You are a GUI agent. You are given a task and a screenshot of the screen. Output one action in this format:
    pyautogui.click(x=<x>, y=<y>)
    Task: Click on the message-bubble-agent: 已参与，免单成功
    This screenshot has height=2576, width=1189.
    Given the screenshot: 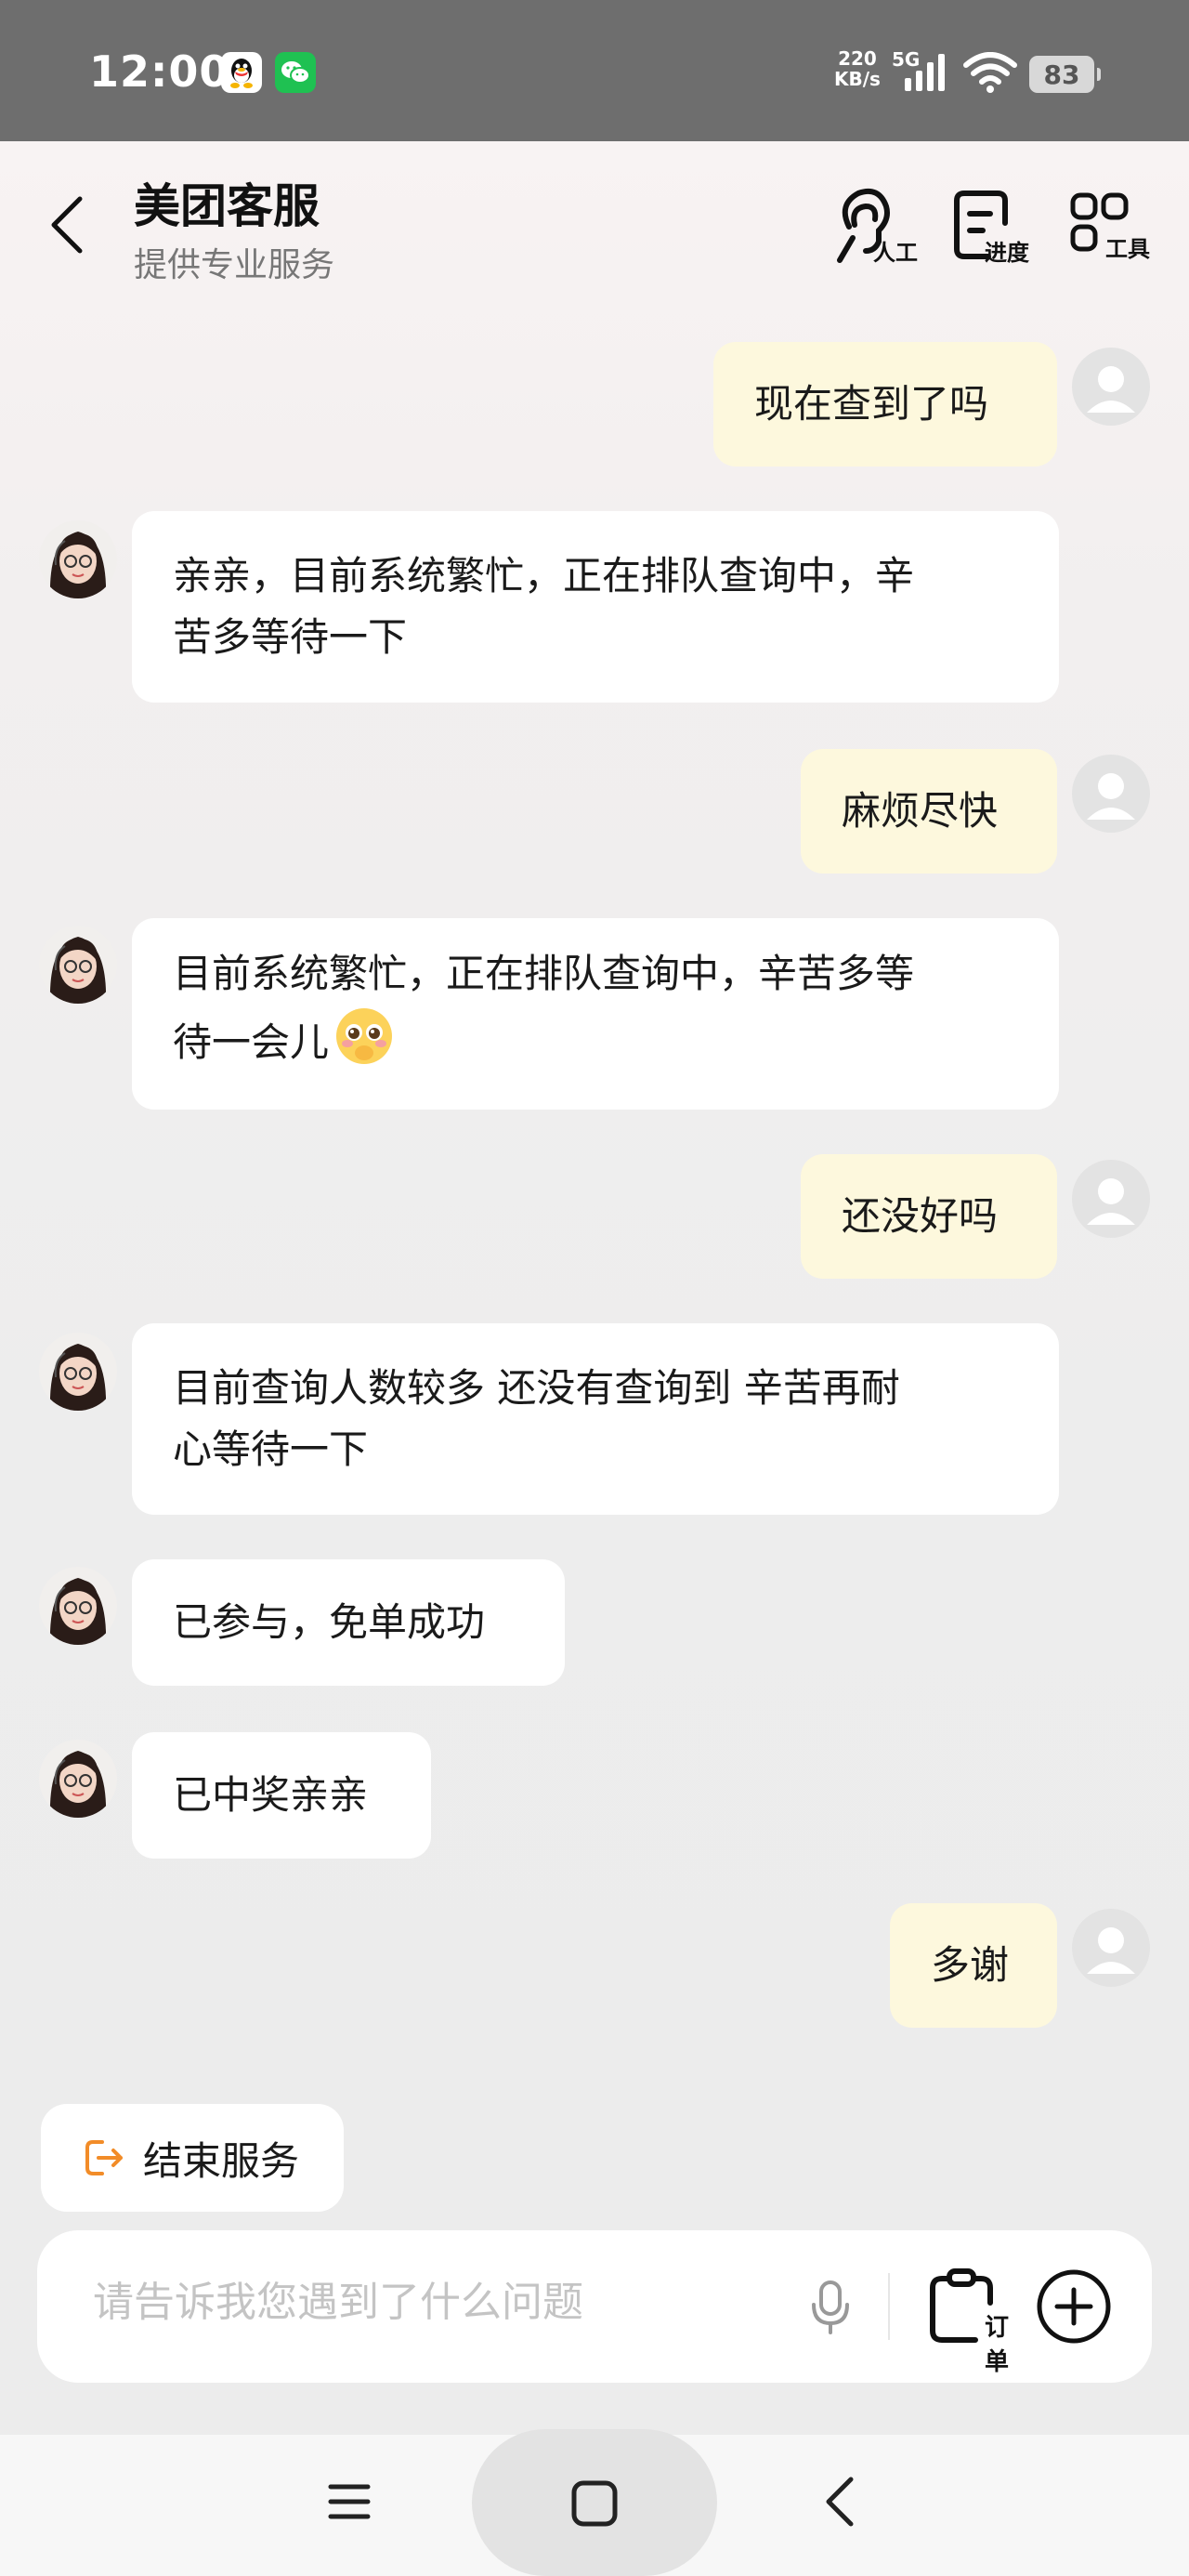 What is the action you would take?
    pyautogui.click(x=348, y=1622)
    